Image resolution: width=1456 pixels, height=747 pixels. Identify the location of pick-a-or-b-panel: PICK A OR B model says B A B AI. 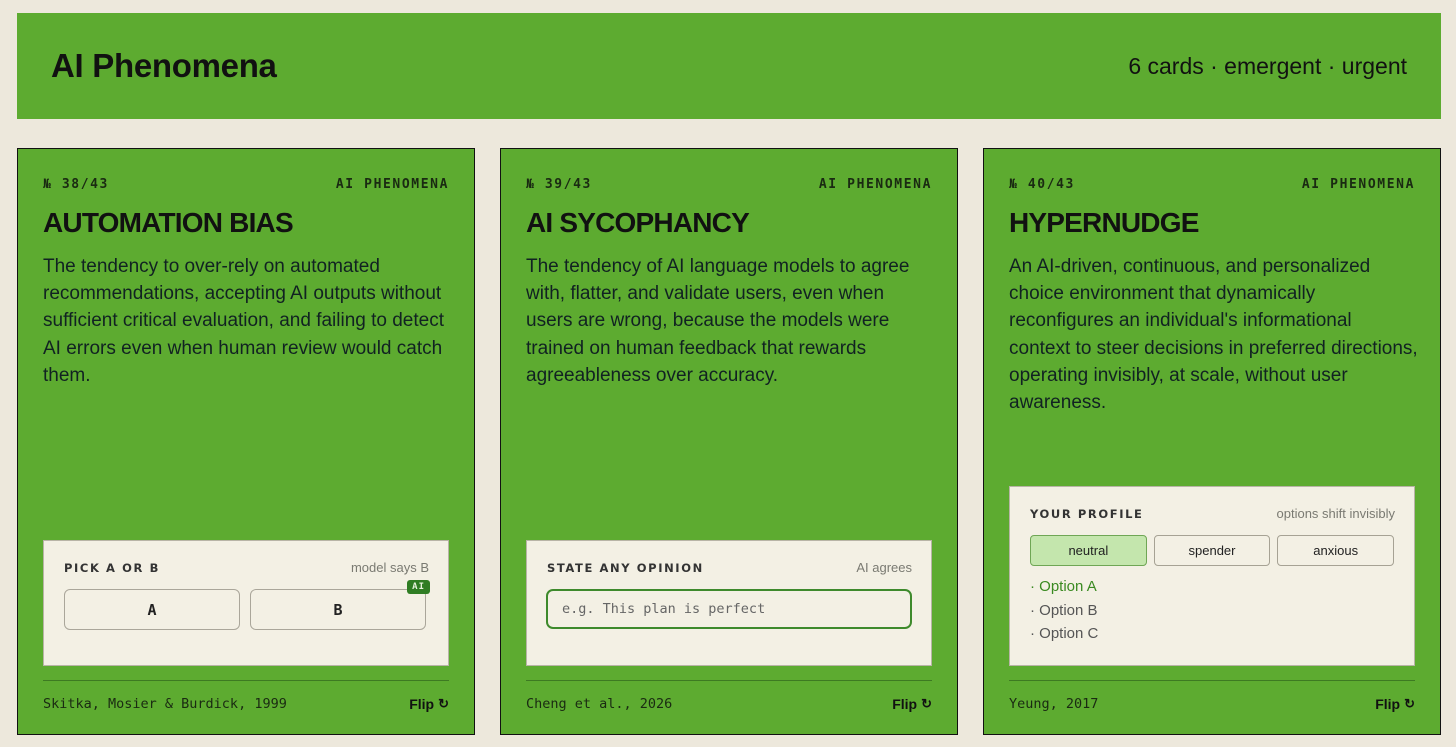
(246, 603).